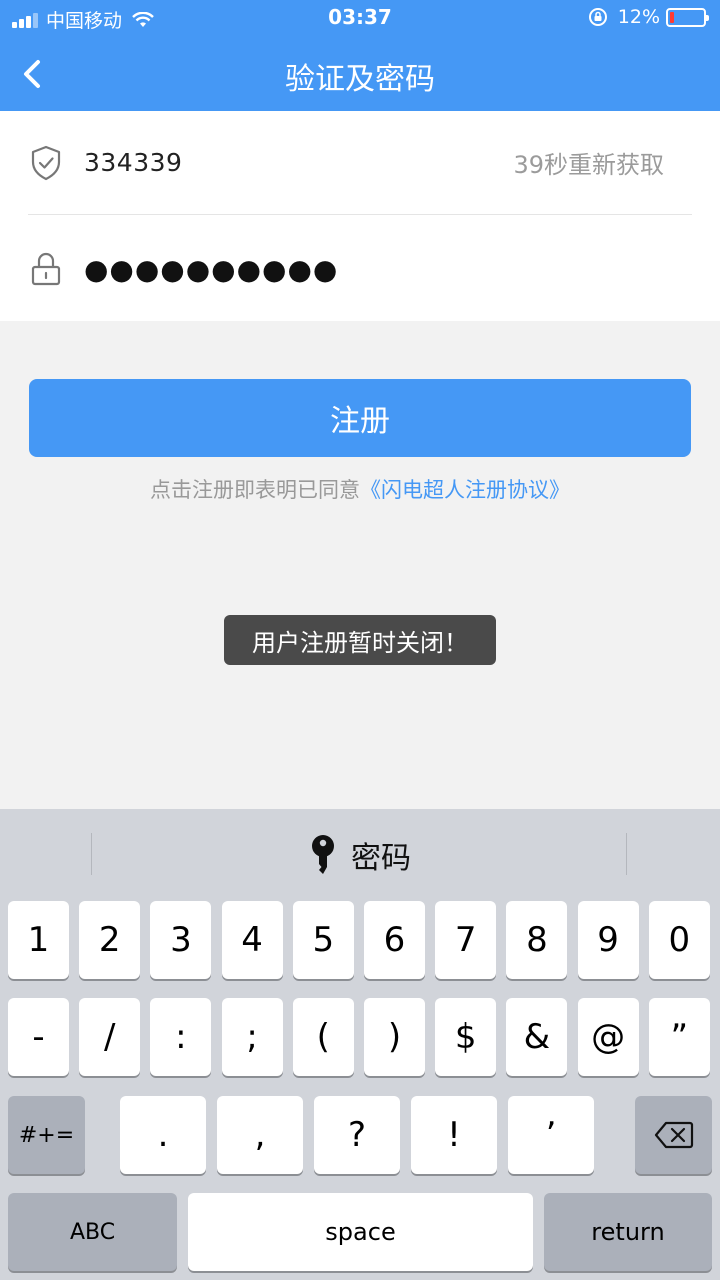 This screenshot has height=1280, width=720. Describe the element at coordinates (360, 1232) in the screenshot. I see `space-key: space` at that location.